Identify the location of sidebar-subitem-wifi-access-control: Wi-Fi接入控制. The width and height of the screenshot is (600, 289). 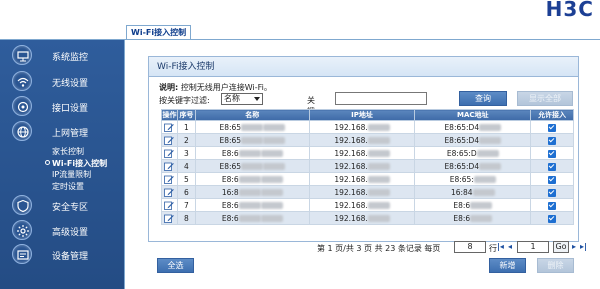
(76, 163).